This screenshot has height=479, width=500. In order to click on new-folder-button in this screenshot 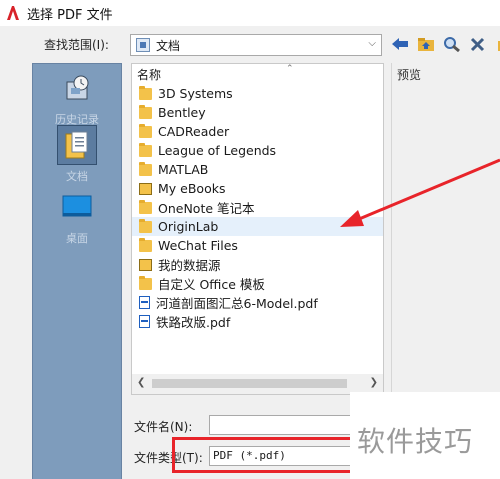, I will do `click(497, 44)`.